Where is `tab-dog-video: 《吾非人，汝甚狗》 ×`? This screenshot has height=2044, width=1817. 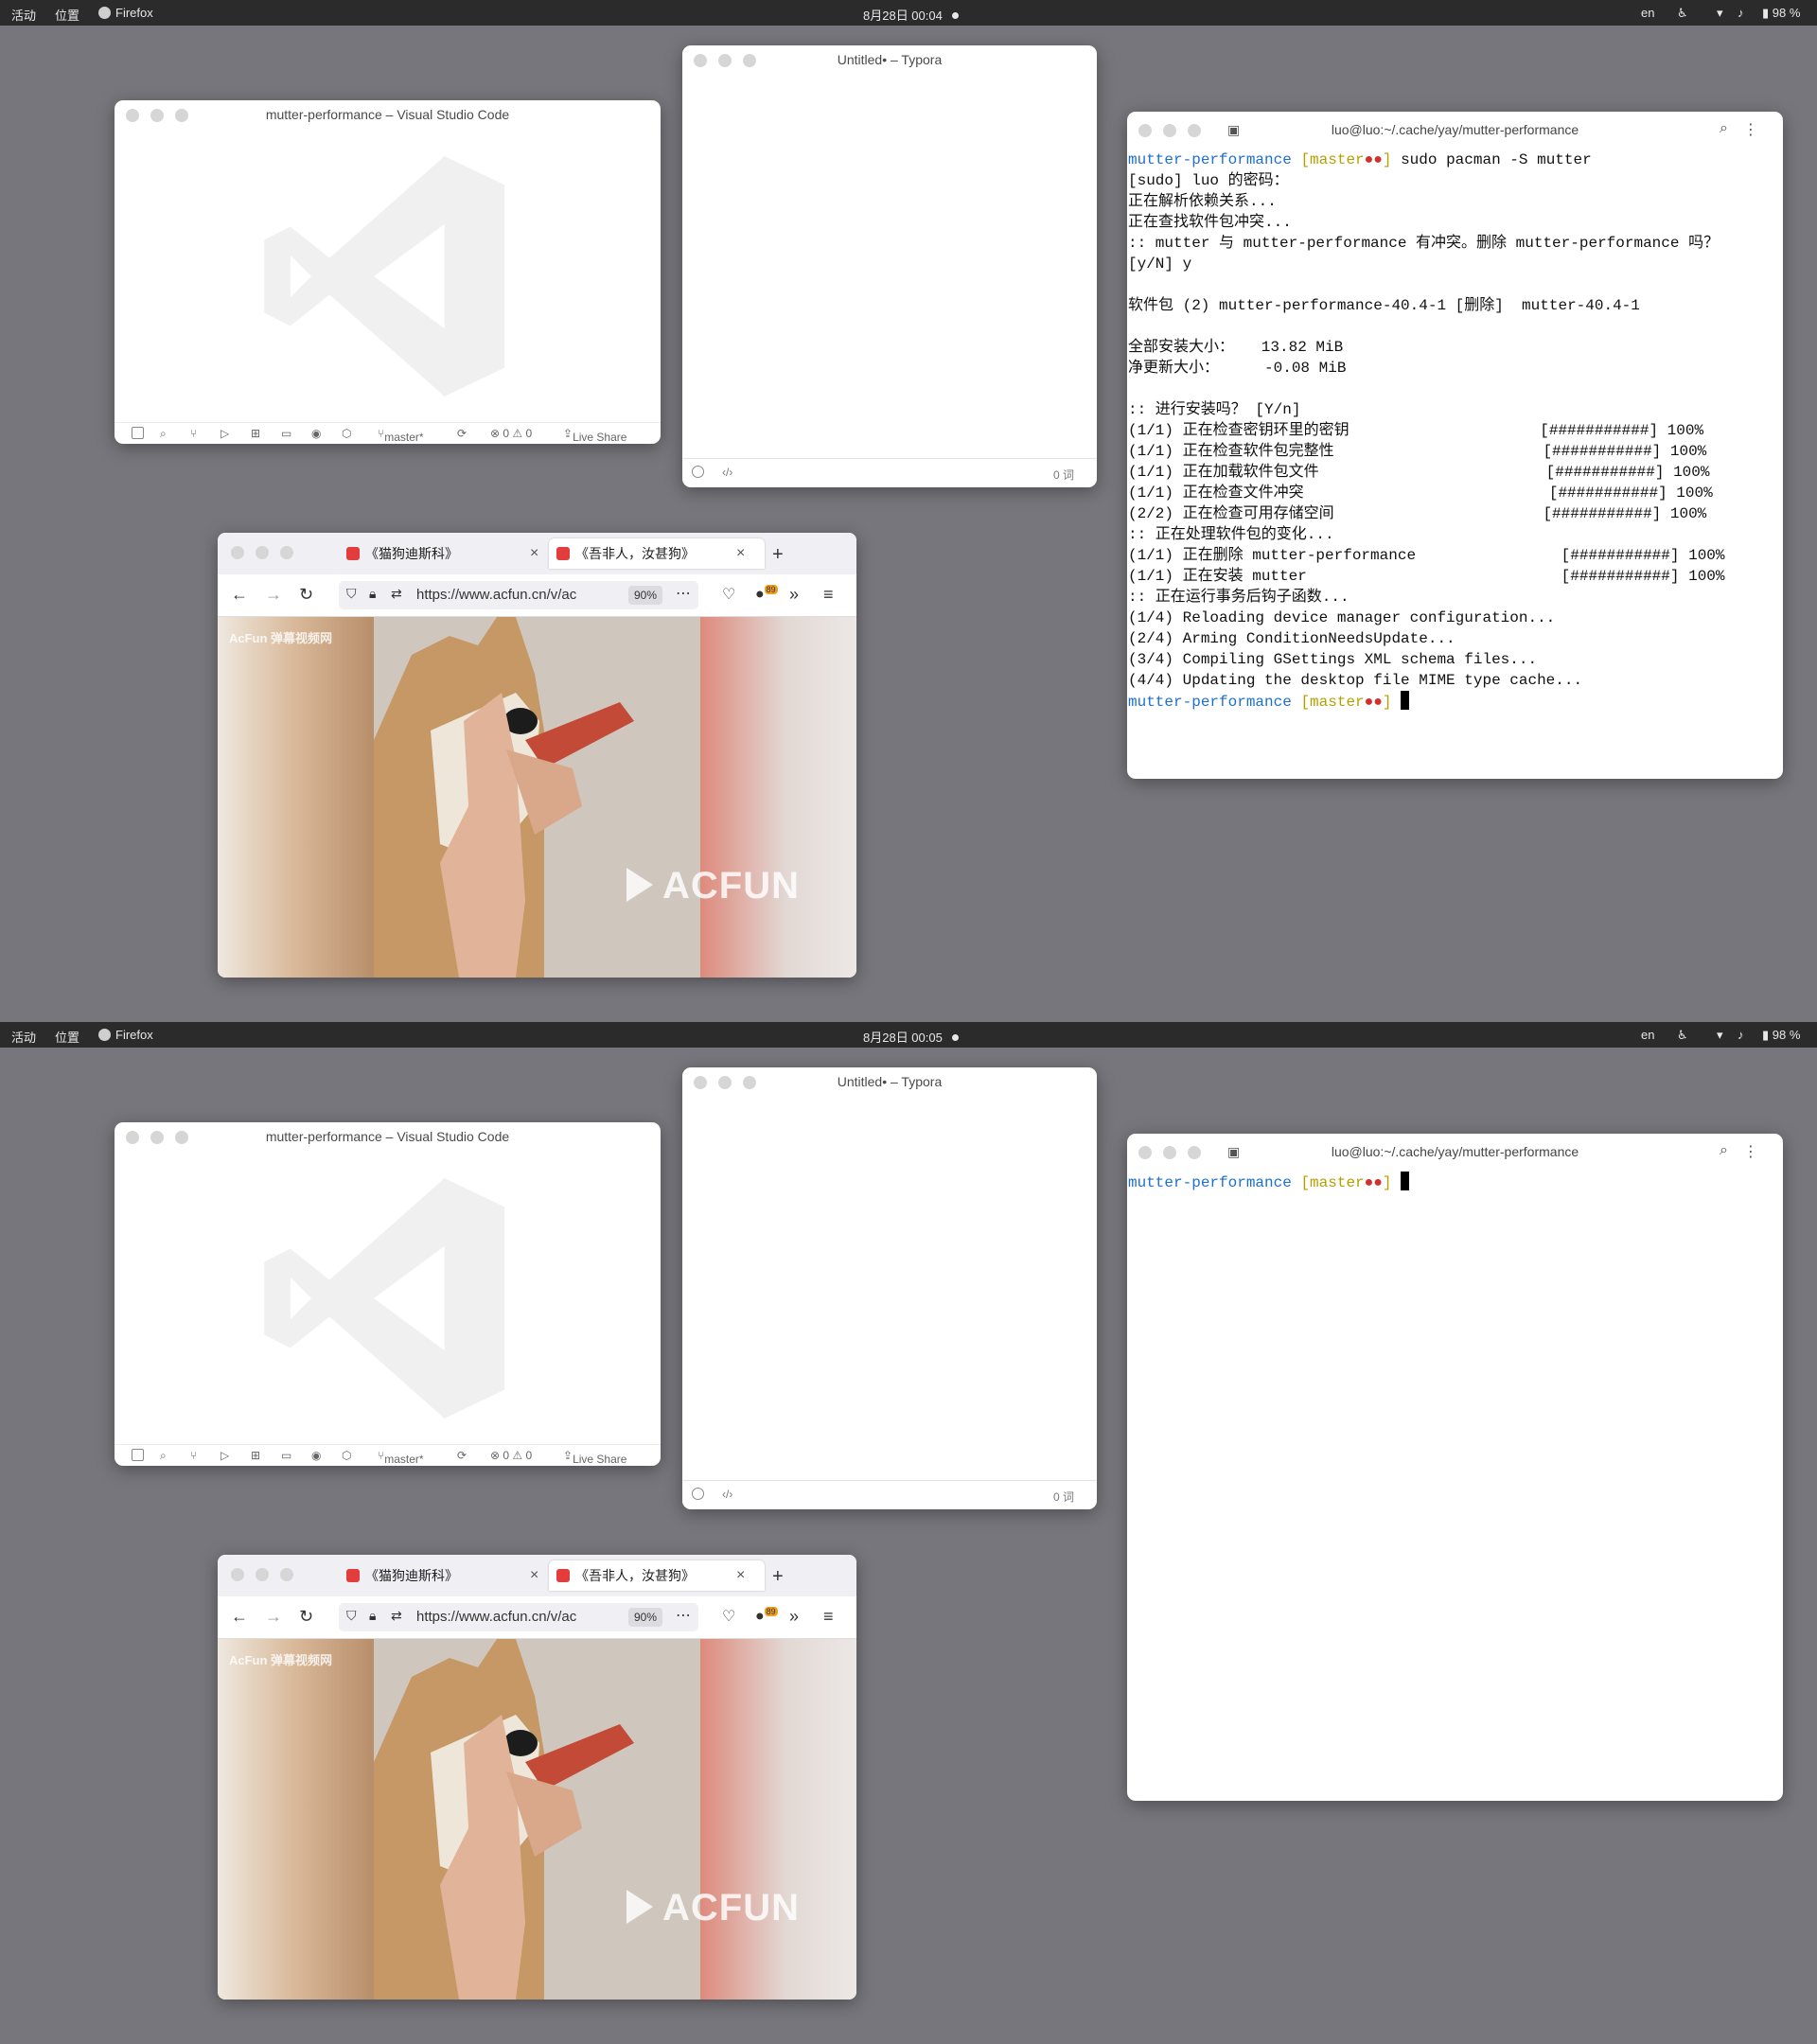
tab-dog-video: 《吾非人，汝甚狗》 × is located at coordinates (657, 1575).